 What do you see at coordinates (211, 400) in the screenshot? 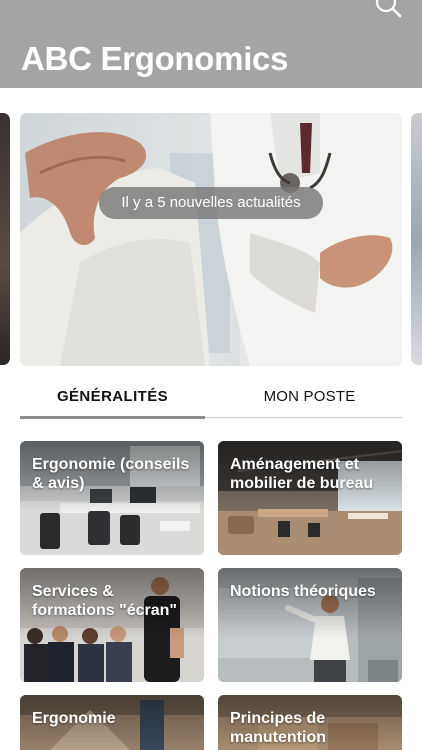
I see `category-tabs: GÉNÉRALITÉS MON POSTE` at bounding box center [211, 400].